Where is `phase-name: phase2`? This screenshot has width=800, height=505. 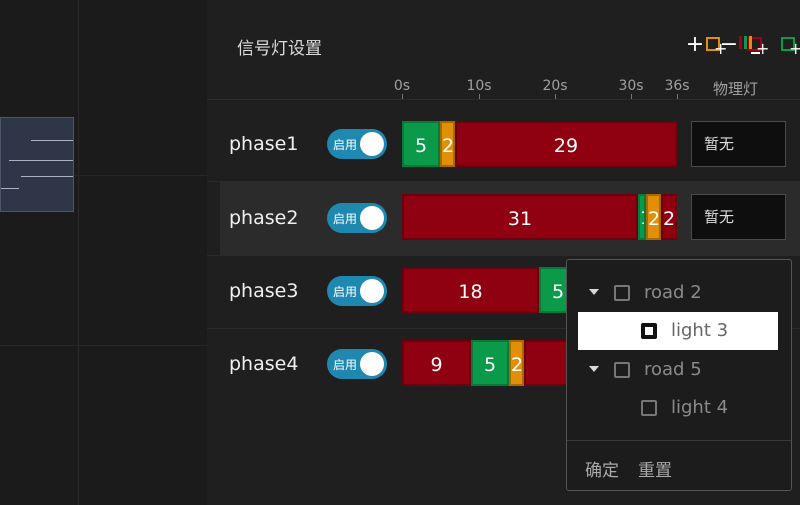 phase-name: phase2 is located at coordinates (264, 218).